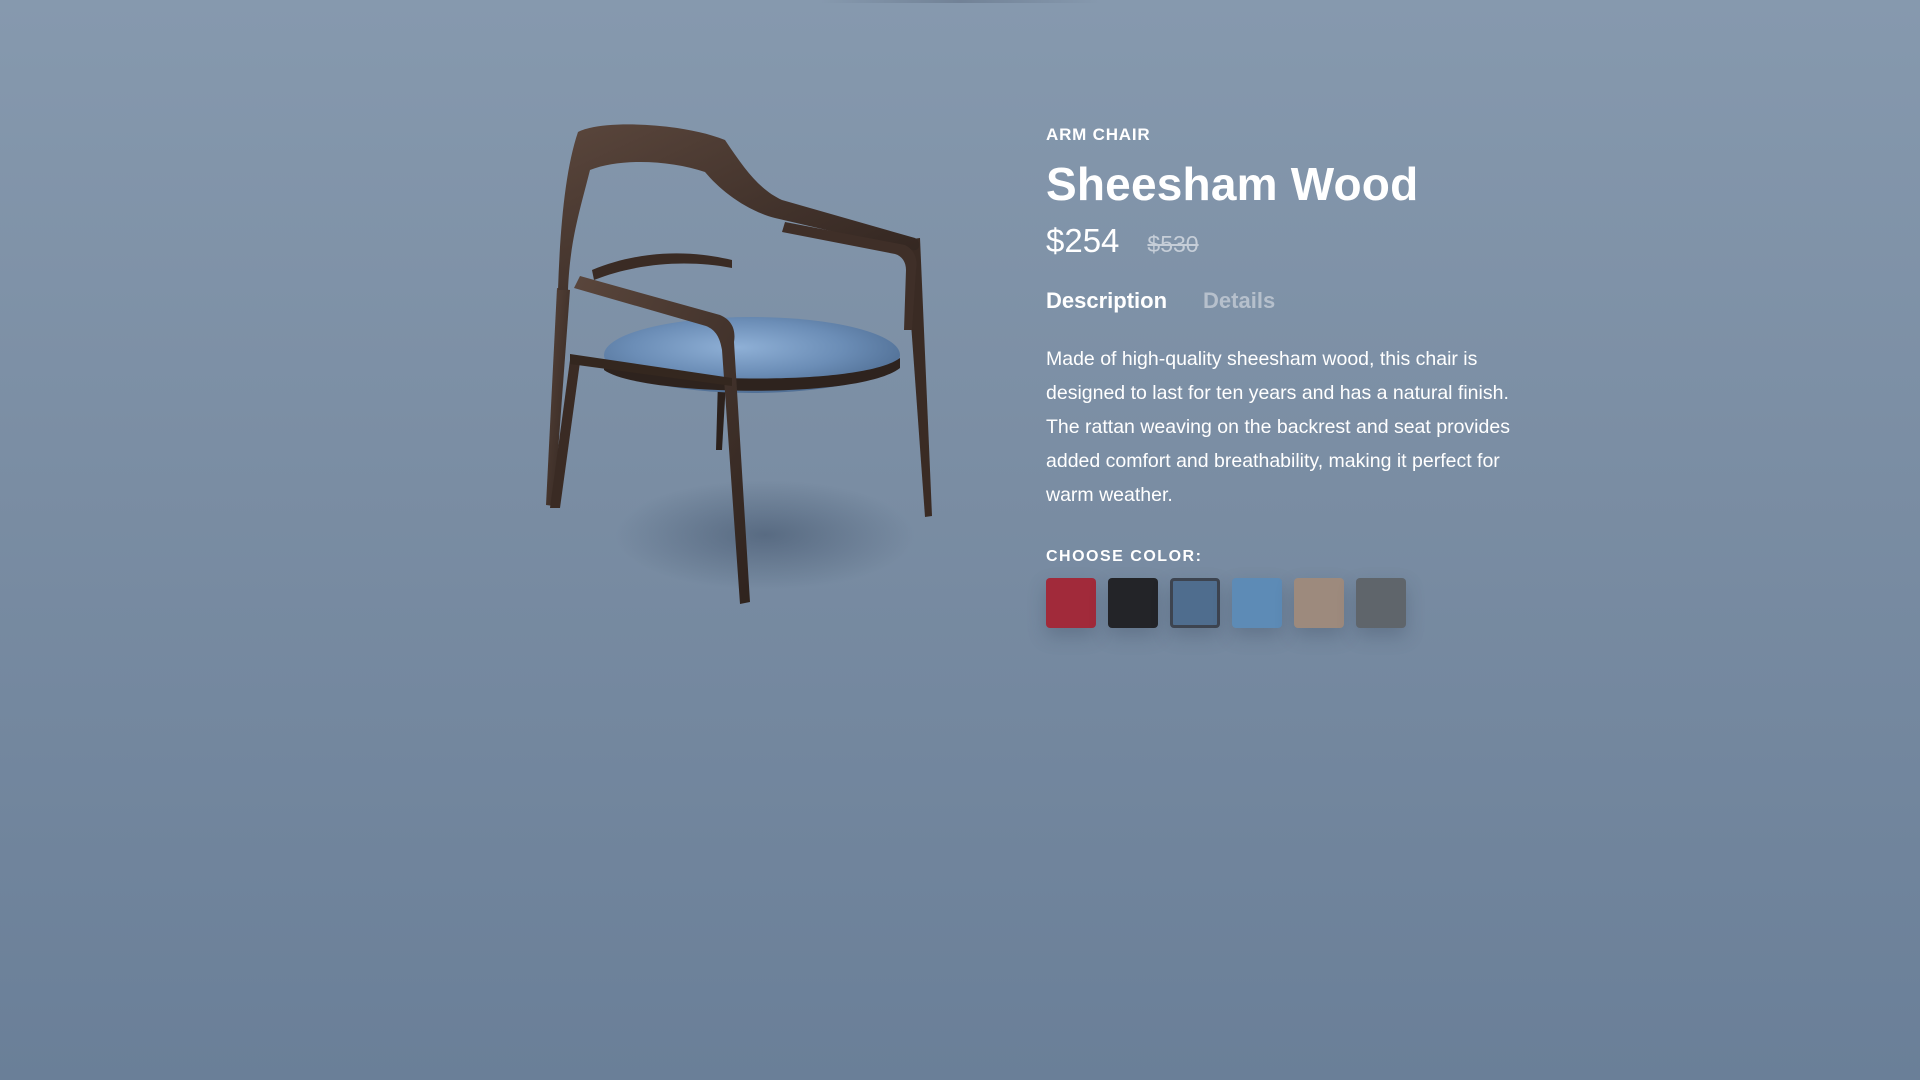 Image resolution: width=1920 pixels, height=1080 pixels. I want to click on tab-details: Details, so click(1239, 302).